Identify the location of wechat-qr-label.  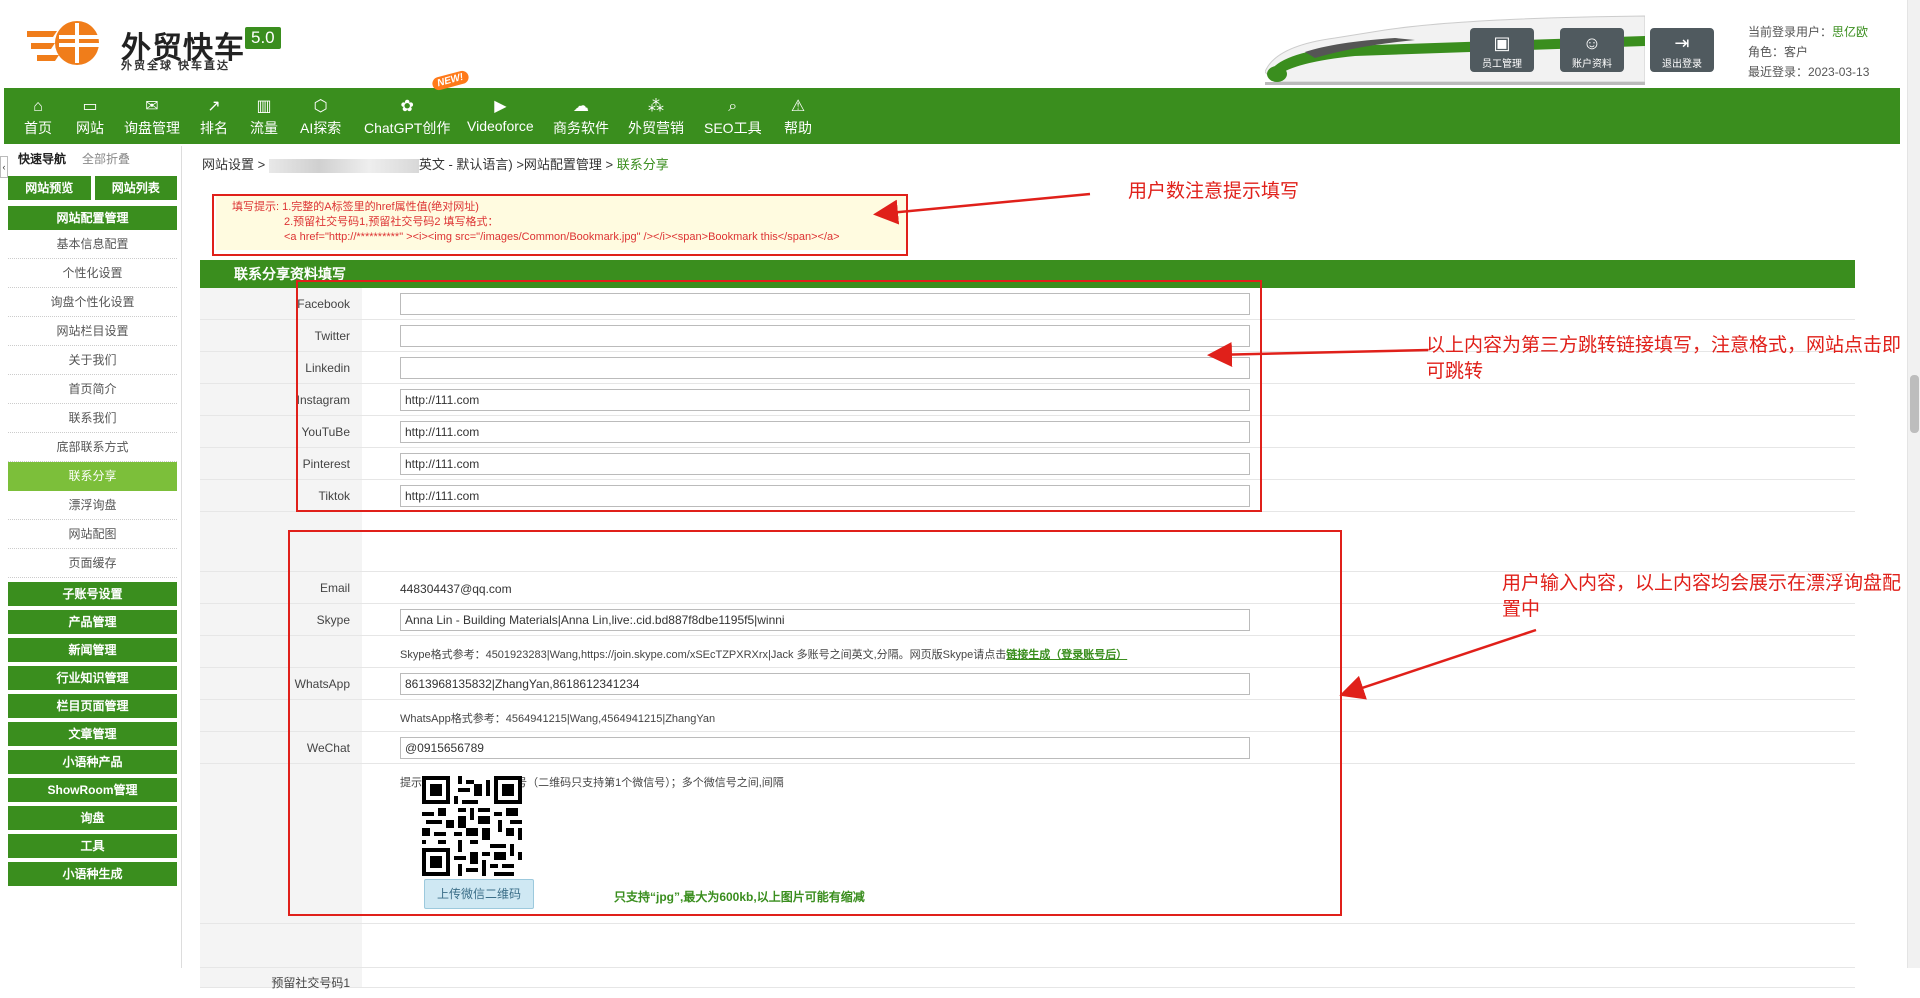
(281, 843).